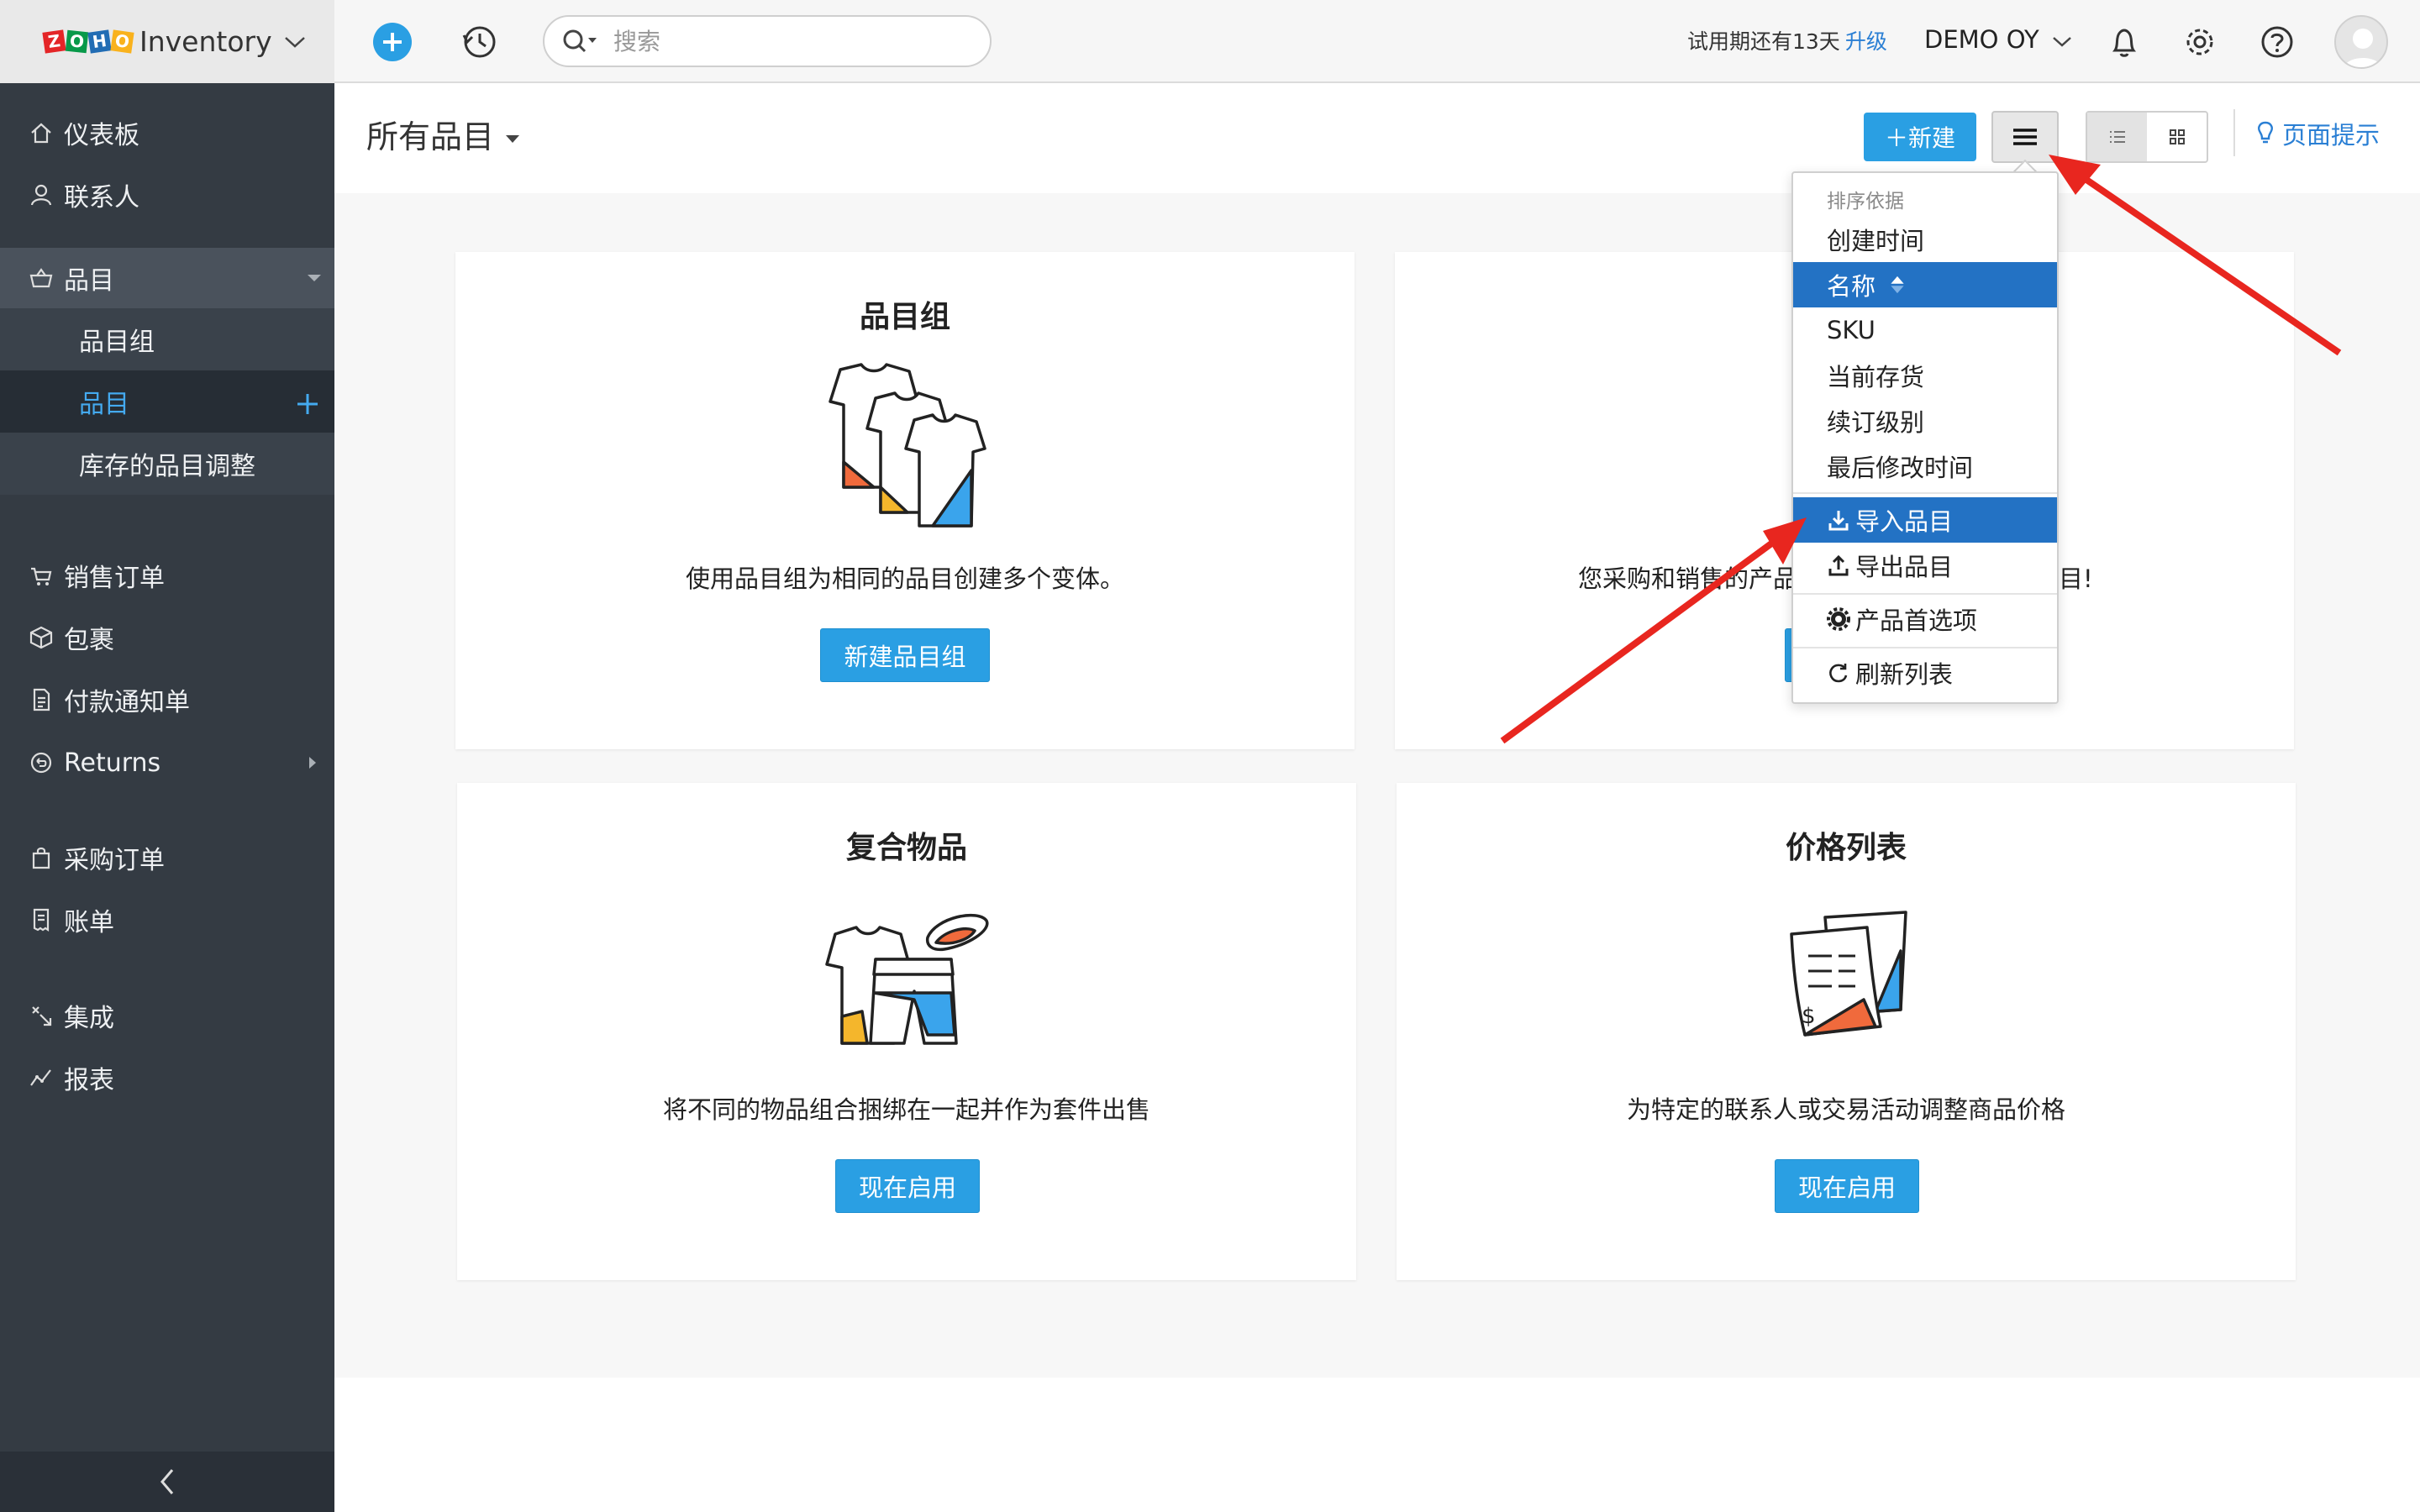  Describe the element at coordinates (1920, 137) in the screenshot. I see `new-item-button: ＋新建` at that location.